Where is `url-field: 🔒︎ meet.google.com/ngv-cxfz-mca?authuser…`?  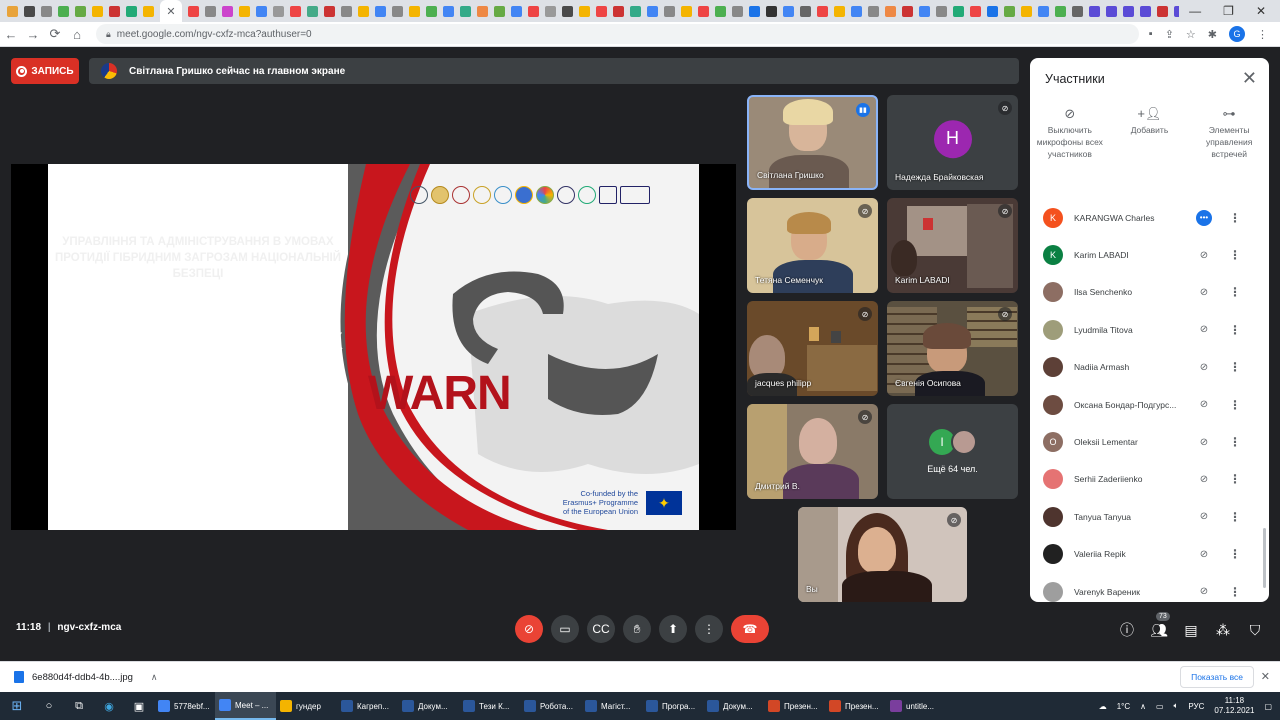
url-field: 🔒︎ meet.google.com/ngv-cxfz-mca?authuser… is located at coordinates (617, 34).